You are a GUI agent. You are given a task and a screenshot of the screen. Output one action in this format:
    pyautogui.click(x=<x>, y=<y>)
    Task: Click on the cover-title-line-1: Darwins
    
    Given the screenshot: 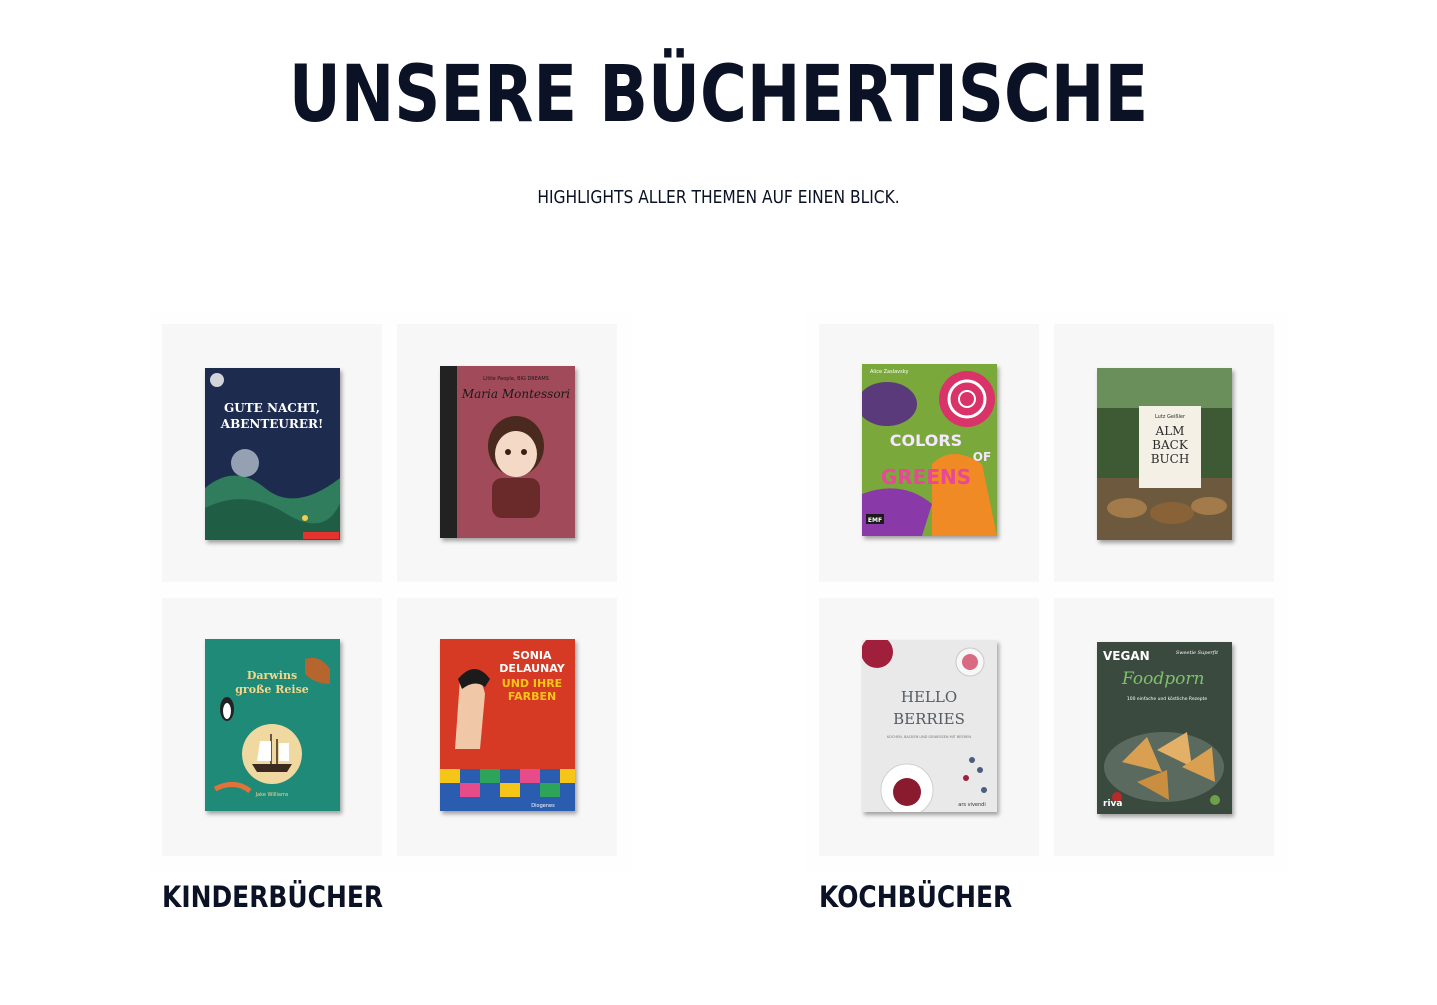 What is the action you would take?
    pyautogui.click(x=272, y=675)
    